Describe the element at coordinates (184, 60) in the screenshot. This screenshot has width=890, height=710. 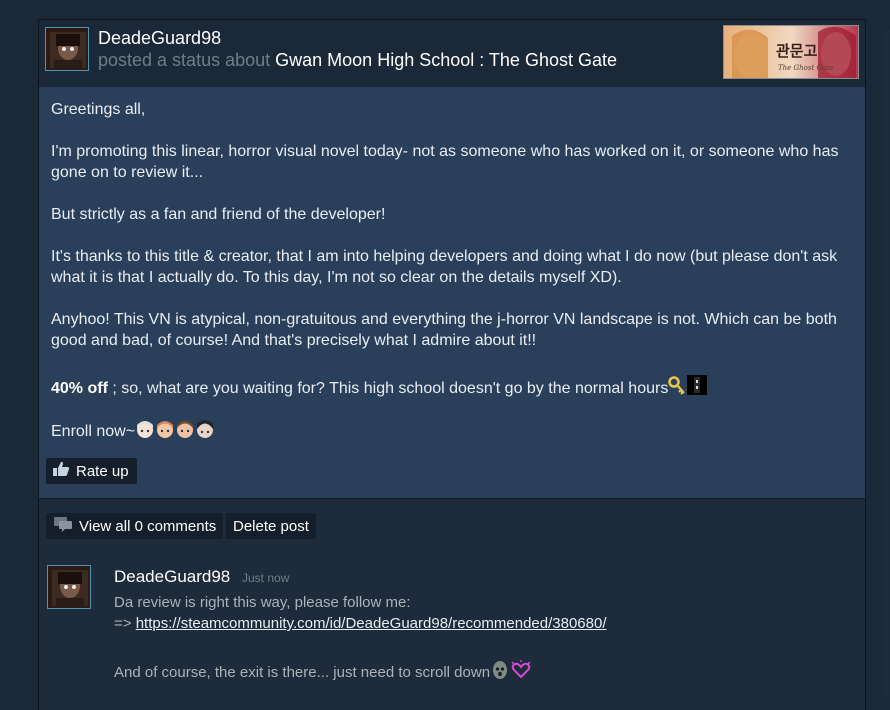
I see `status-prefix: posted a status about` at that location.